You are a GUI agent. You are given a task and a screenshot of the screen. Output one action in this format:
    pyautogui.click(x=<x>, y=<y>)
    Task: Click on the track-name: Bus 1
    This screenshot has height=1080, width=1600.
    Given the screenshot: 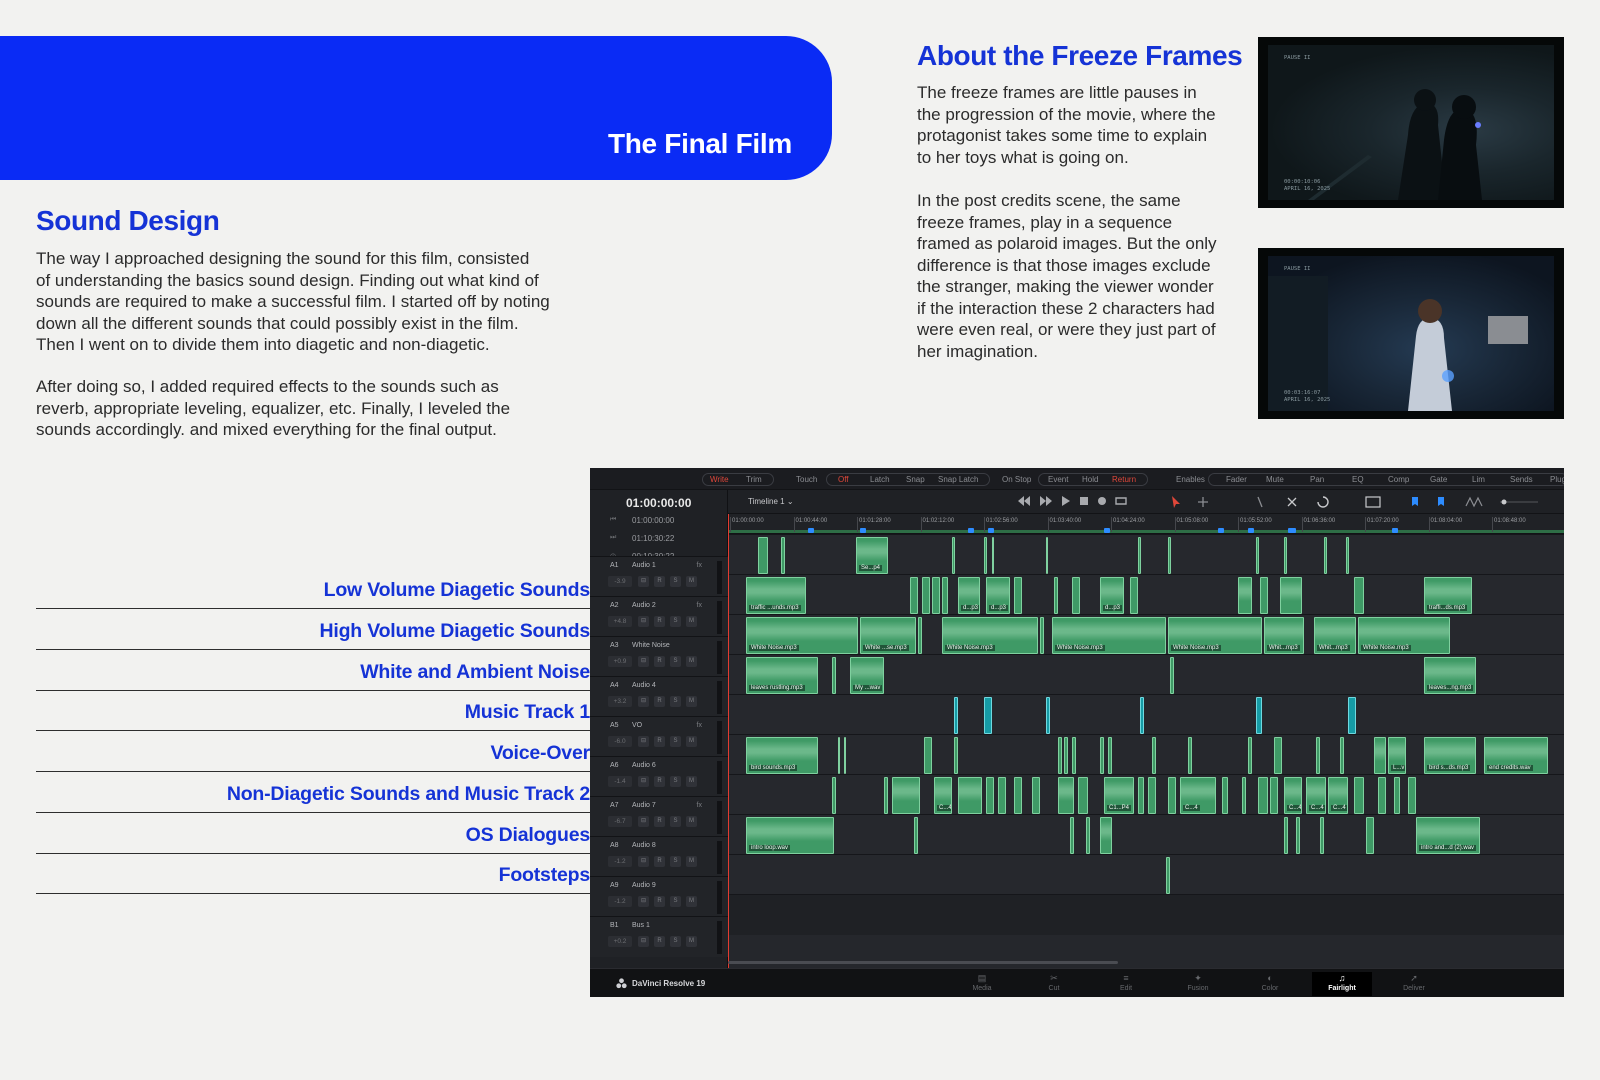 What is the action you would take?
    pyautogui.click(x=641, y=925)
    